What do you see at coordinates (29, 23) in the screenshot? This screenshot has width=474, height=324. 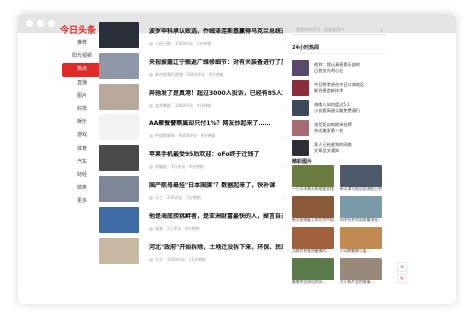 I see `close-dot` at bounding box center [29, 23].